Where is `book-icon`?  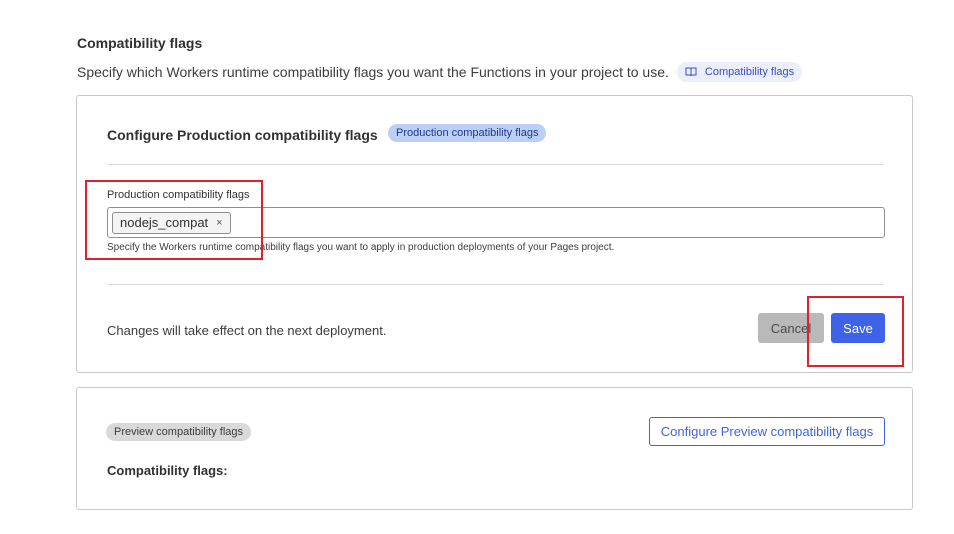
book-icon is located at coordinates (691, 72).